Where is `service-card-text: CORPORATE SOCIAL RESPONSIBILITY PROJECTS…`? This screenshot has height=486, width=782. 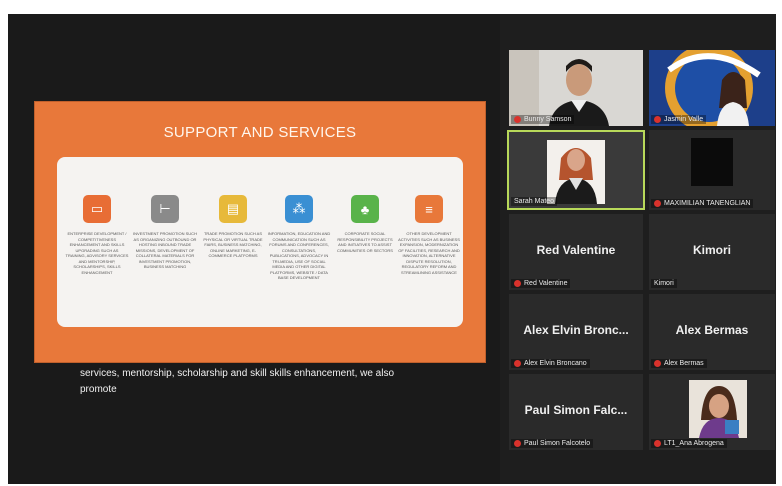 service-card-text: CORPORATE SOCIAL RESPONSIBILITY PROJECTS… is located at coordinates (365, 242).